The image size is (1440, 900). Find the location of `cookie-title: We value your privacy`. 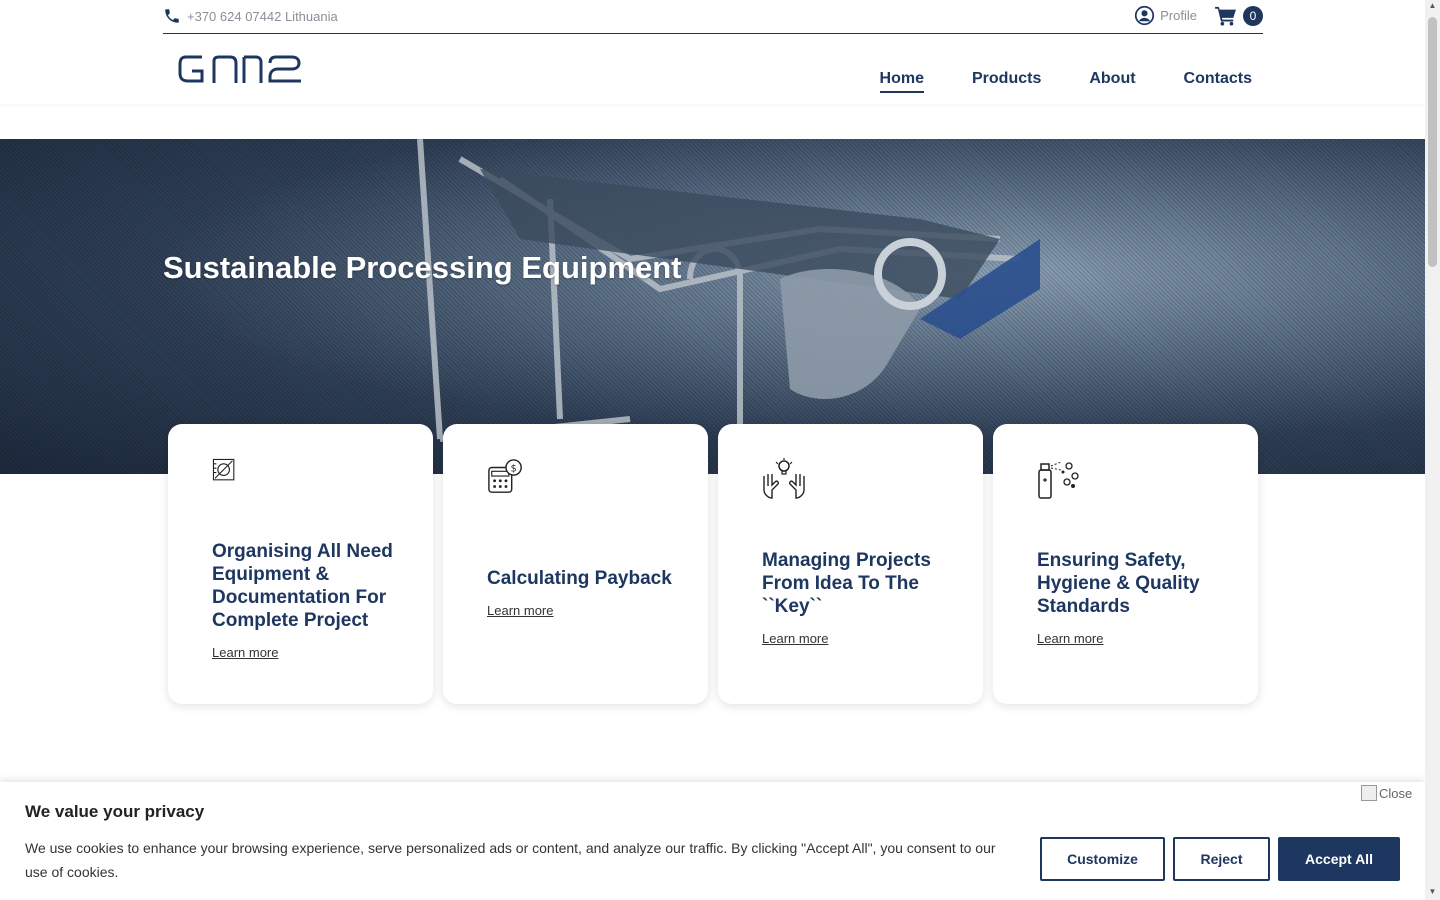

cookie-title: We value your privacy is located at coordinates (115, 811).